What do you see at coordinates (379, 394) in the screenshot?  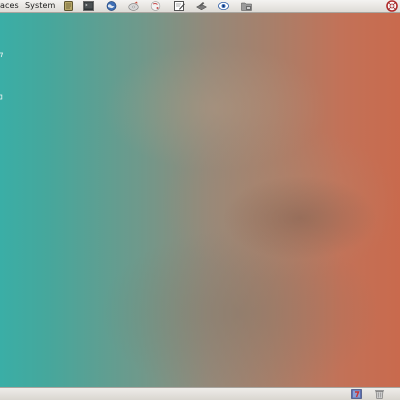 I see `trash-icon` at bounding box center [379, 394].